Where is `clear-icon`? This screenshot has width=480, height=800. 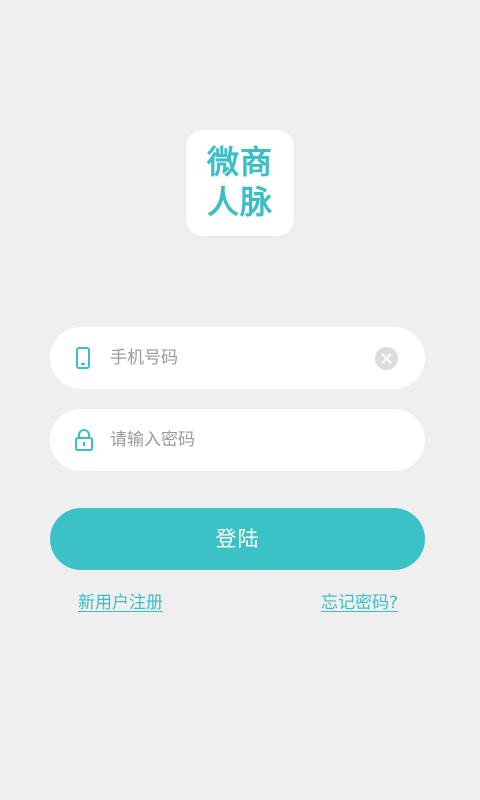
clear-icon is located at coordinates (386, 358).